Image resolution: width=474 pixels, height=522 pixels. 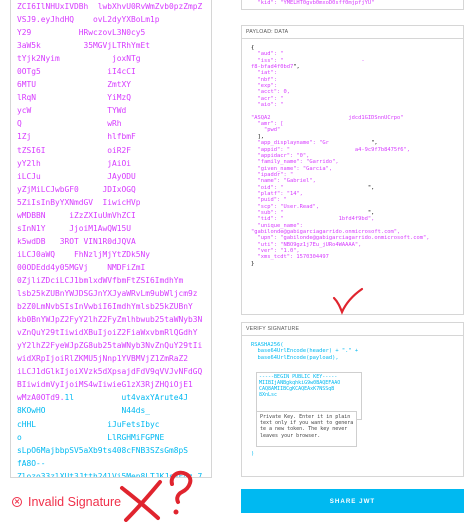 I want to click on payload-line: }, so click(x=357, y=264).